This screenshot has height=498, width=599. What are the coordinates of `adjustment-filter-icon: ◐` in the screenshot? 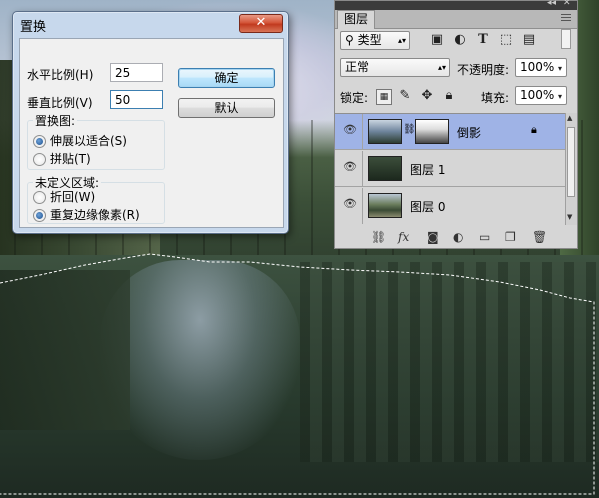 It's located at (460, 40).